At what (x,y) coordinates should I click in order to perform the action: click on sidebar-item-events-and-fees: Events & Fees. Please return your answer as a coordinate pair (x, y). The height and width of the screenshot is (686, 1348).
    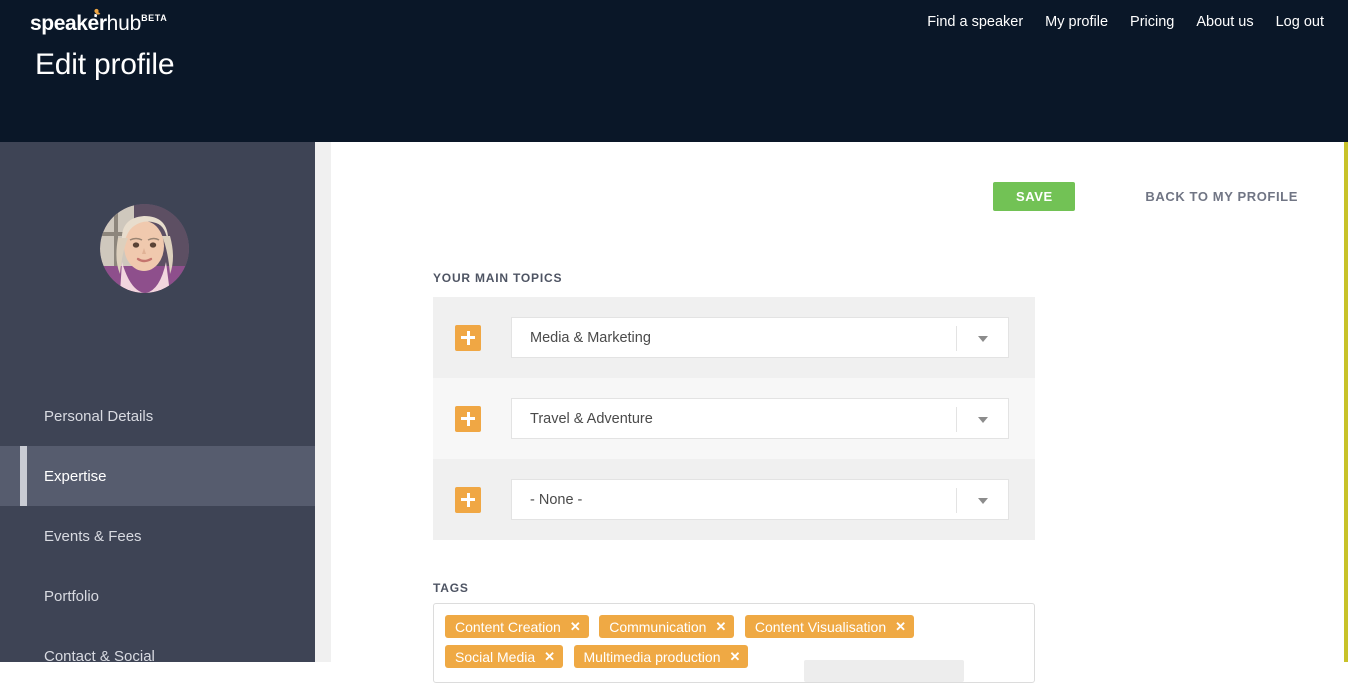
    Looking at the image, I should click on (157, 536).